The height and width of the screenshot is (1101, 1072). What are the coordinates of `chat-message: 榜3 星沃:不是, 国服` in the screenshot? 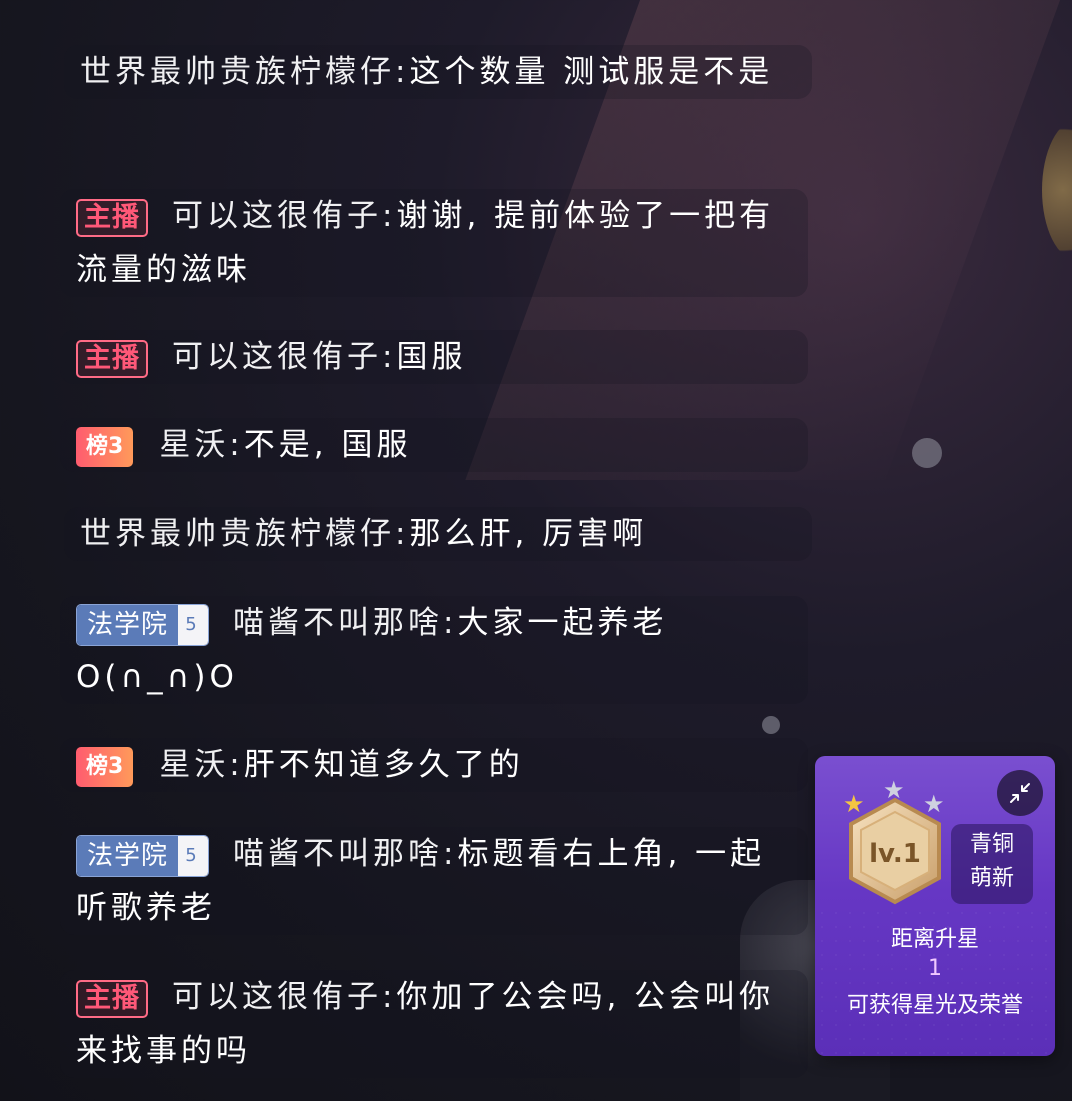 It's located at (434, 445).